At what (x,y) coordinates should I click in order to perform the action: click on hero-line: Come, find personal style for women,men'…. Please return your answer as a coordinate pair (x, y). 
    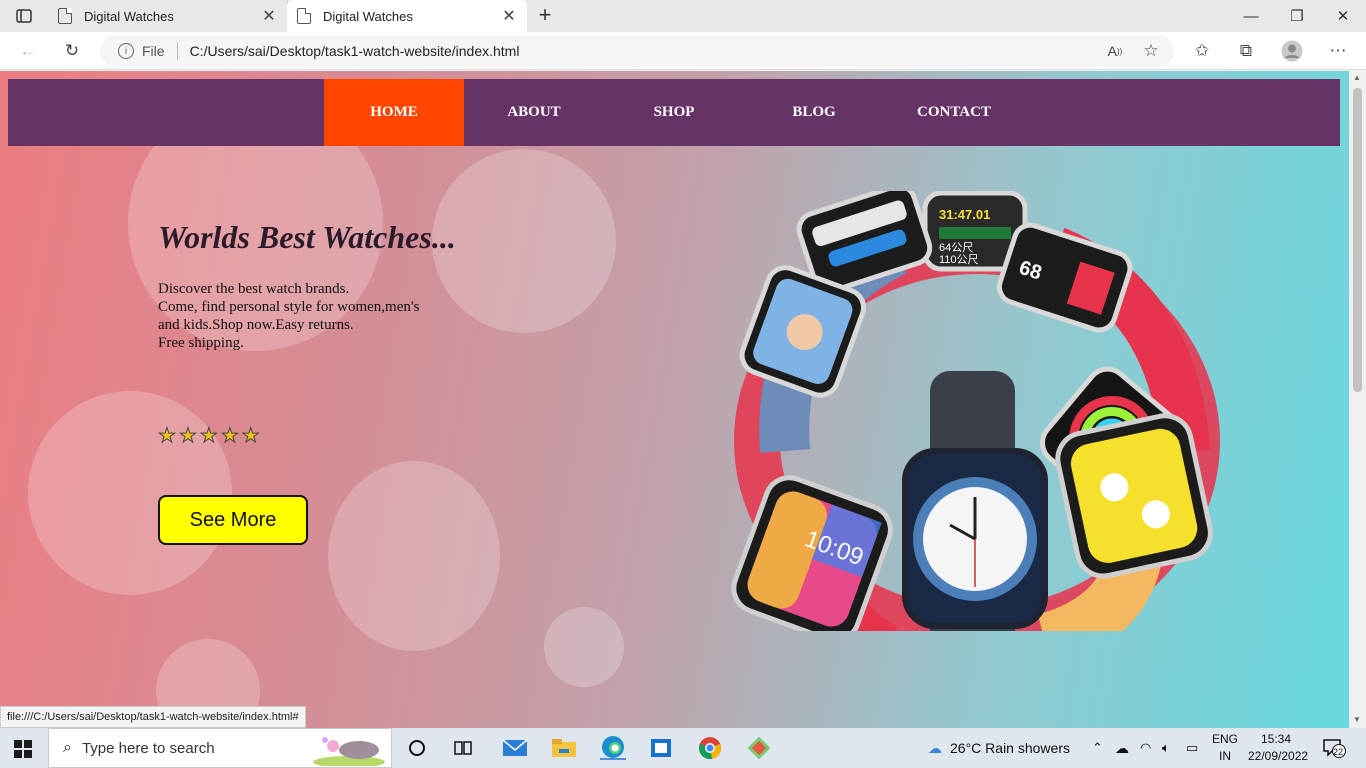
    Looking at the image, I should click on (289, 307).